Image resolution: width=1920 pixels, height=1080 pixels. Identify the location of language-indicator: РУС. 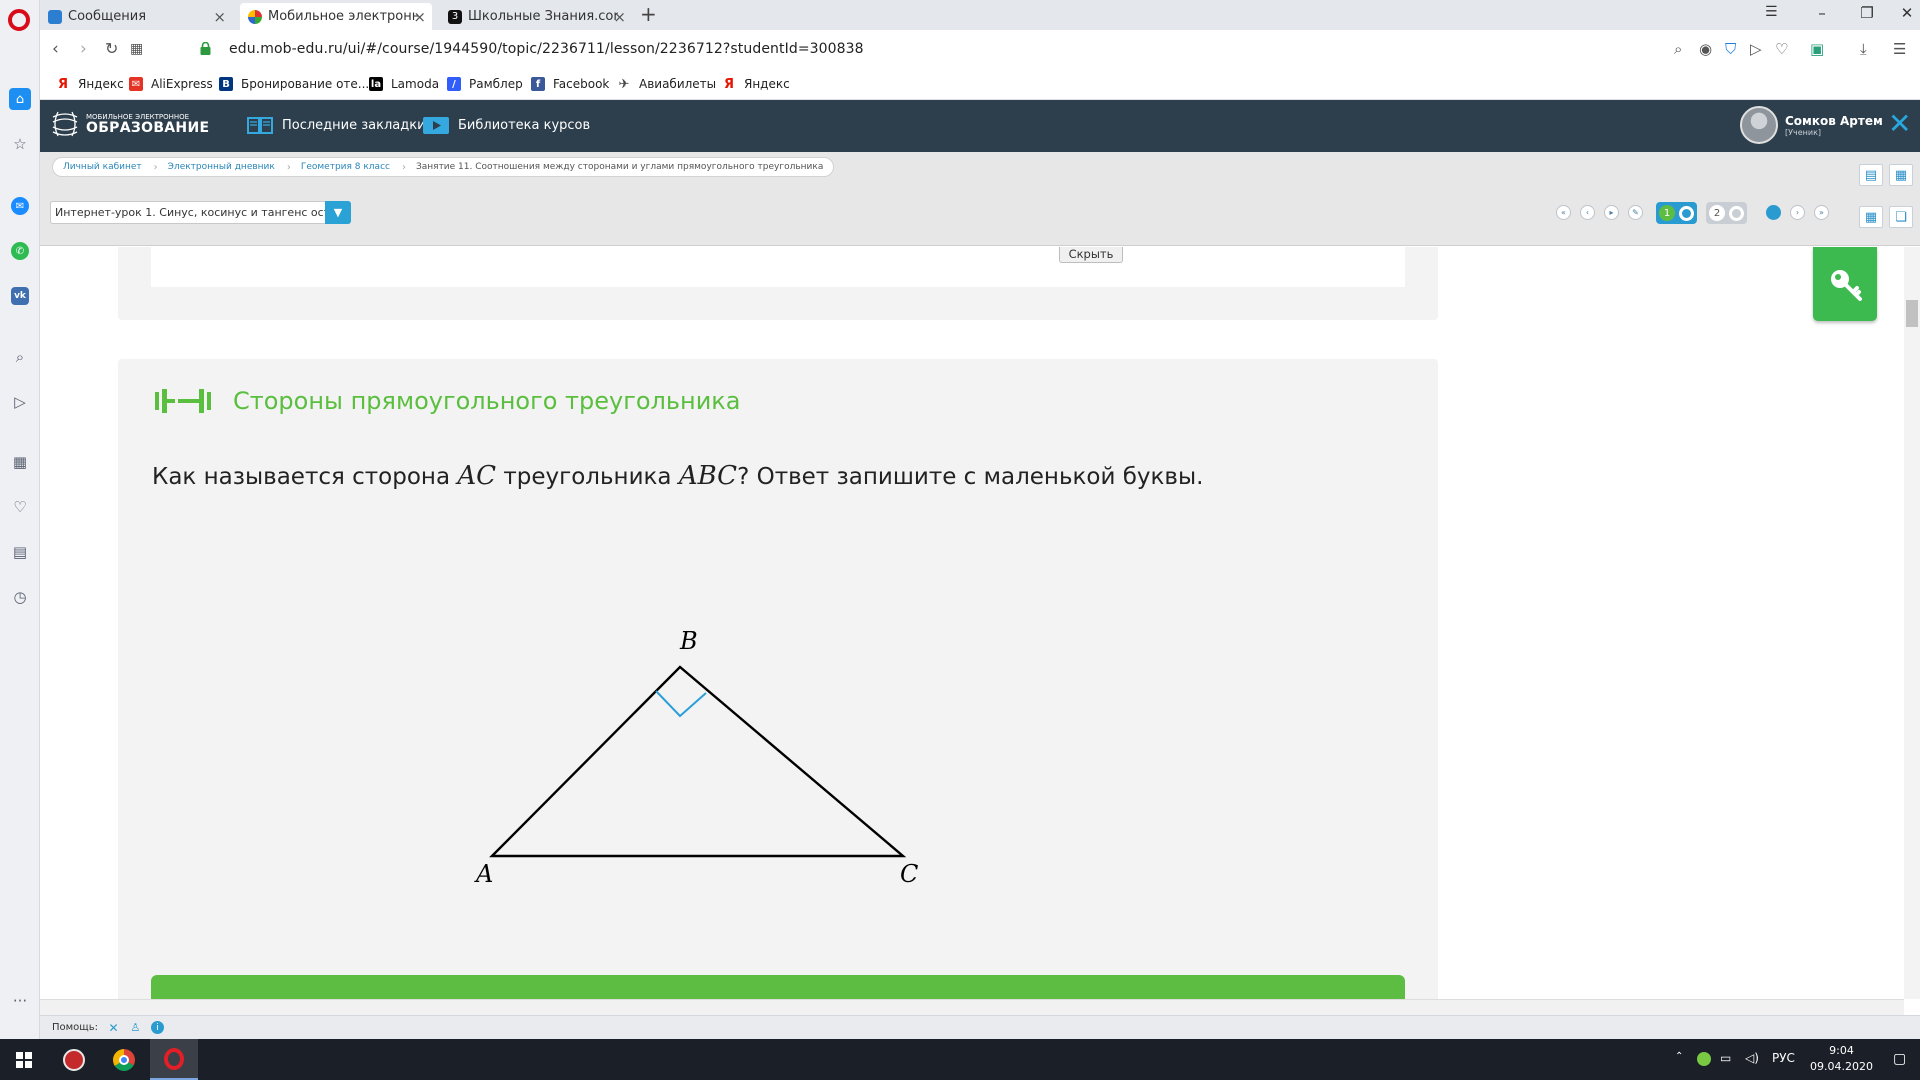
(1783, 1058).